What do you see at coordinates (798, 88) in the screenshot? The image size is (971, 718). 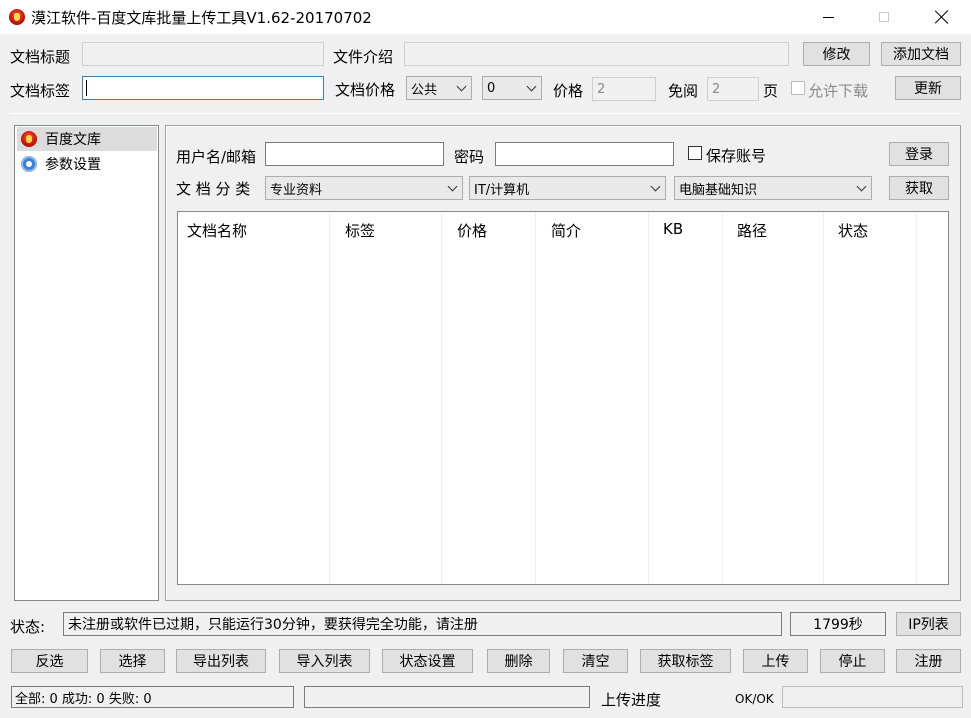 I see `allow-download-checkbox` at bounding box center [798, 88].